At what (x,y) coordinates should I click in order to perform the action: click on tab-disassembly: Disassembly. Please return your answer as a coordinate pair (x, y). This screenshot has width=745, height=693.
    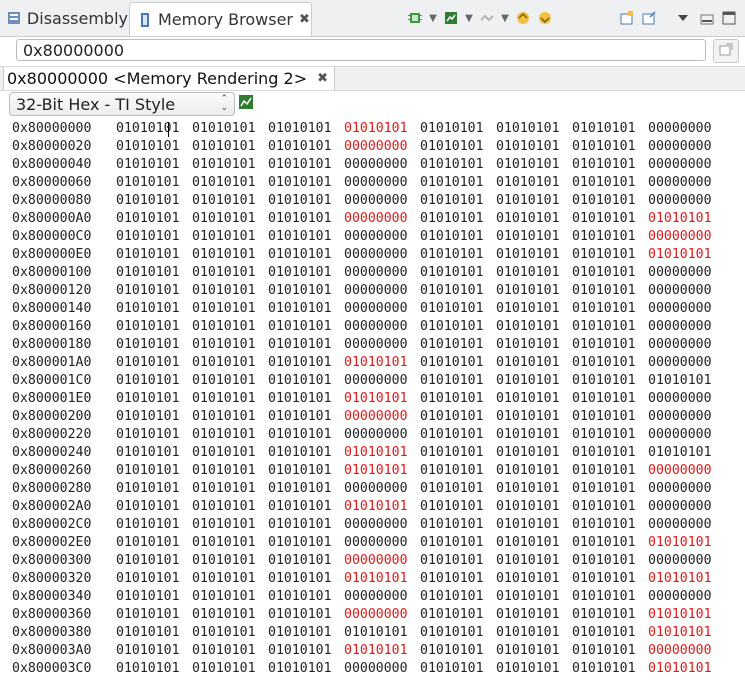
    Looking at the image, I should click on (64, 18).